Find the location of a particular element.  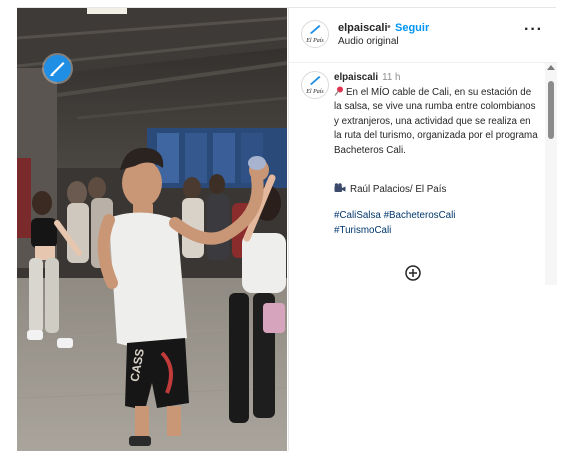

audio-link: Audio original is located at coordinates (368, 41).